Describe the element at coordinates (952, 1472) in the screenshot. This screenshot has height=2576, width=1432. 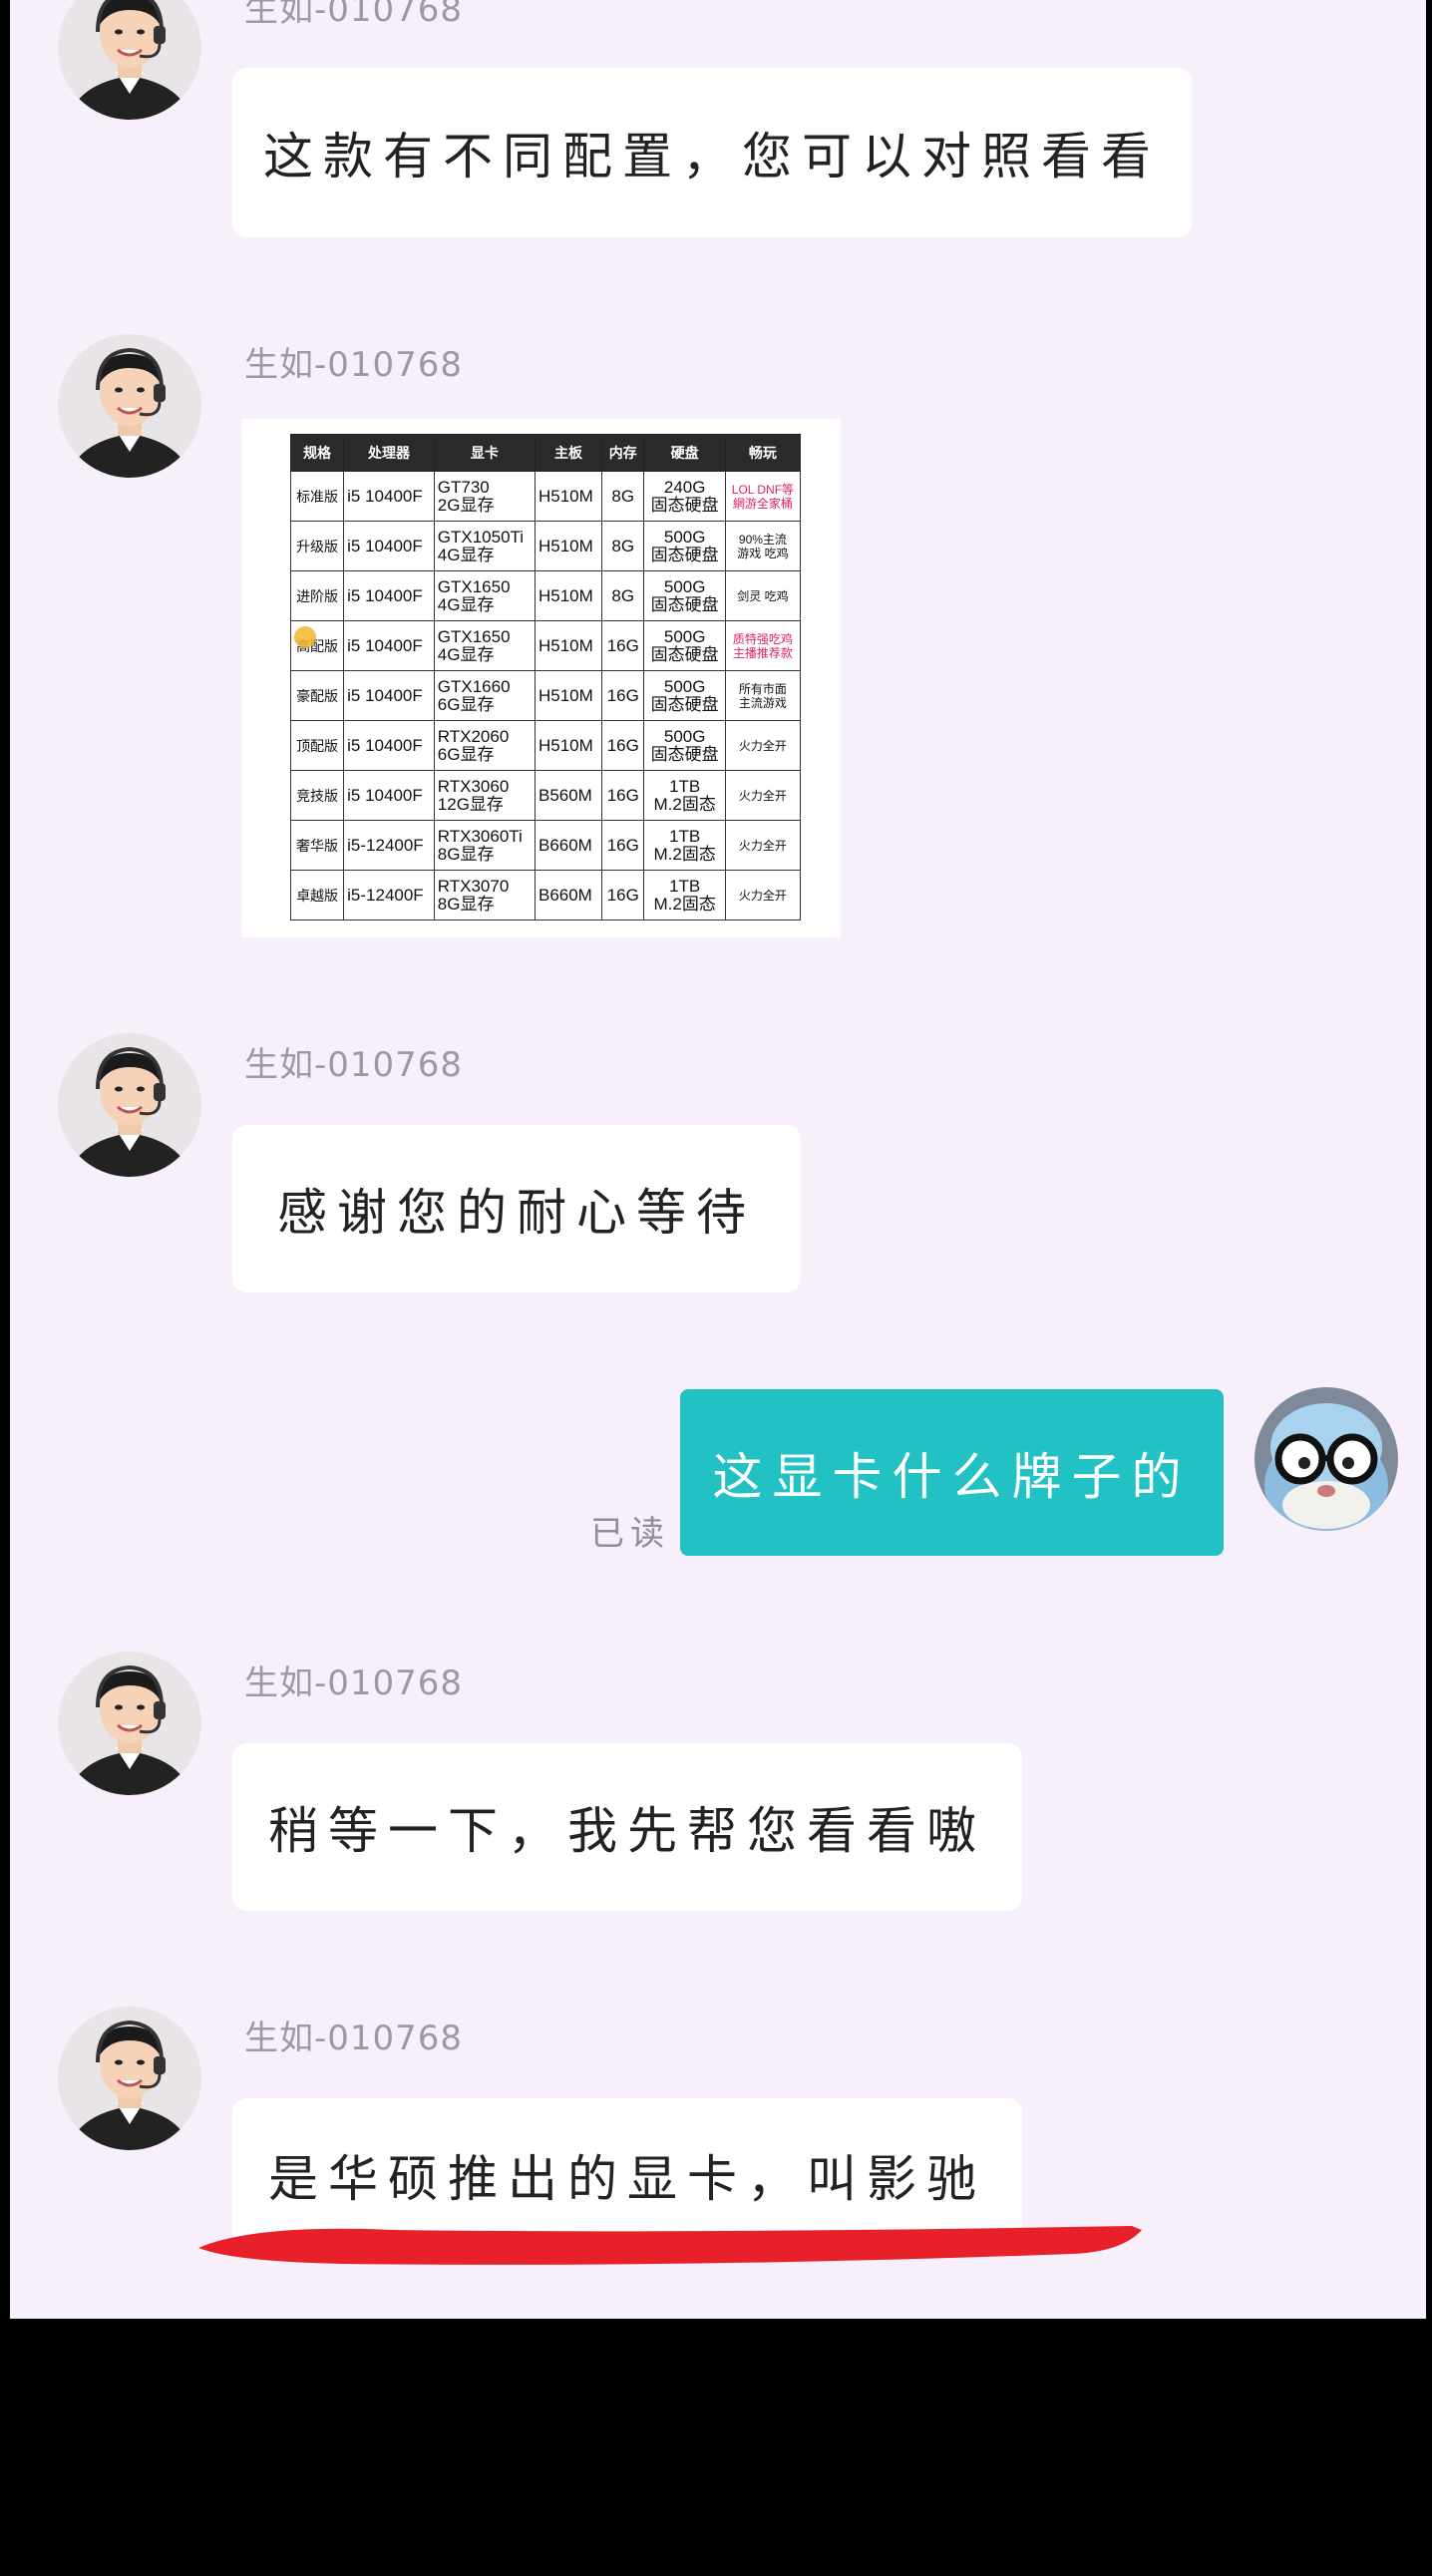
I see `my-message-bubble: 这显卡什么牌子的` at that location.